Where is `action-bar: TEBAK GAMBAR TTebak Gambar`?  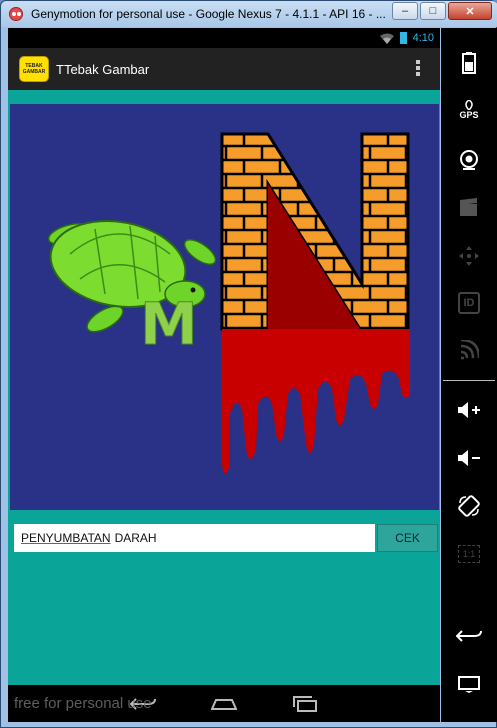
action-bar: TEBAK GAMBAR TTebak Gambar is located at coordinates (224, 69).